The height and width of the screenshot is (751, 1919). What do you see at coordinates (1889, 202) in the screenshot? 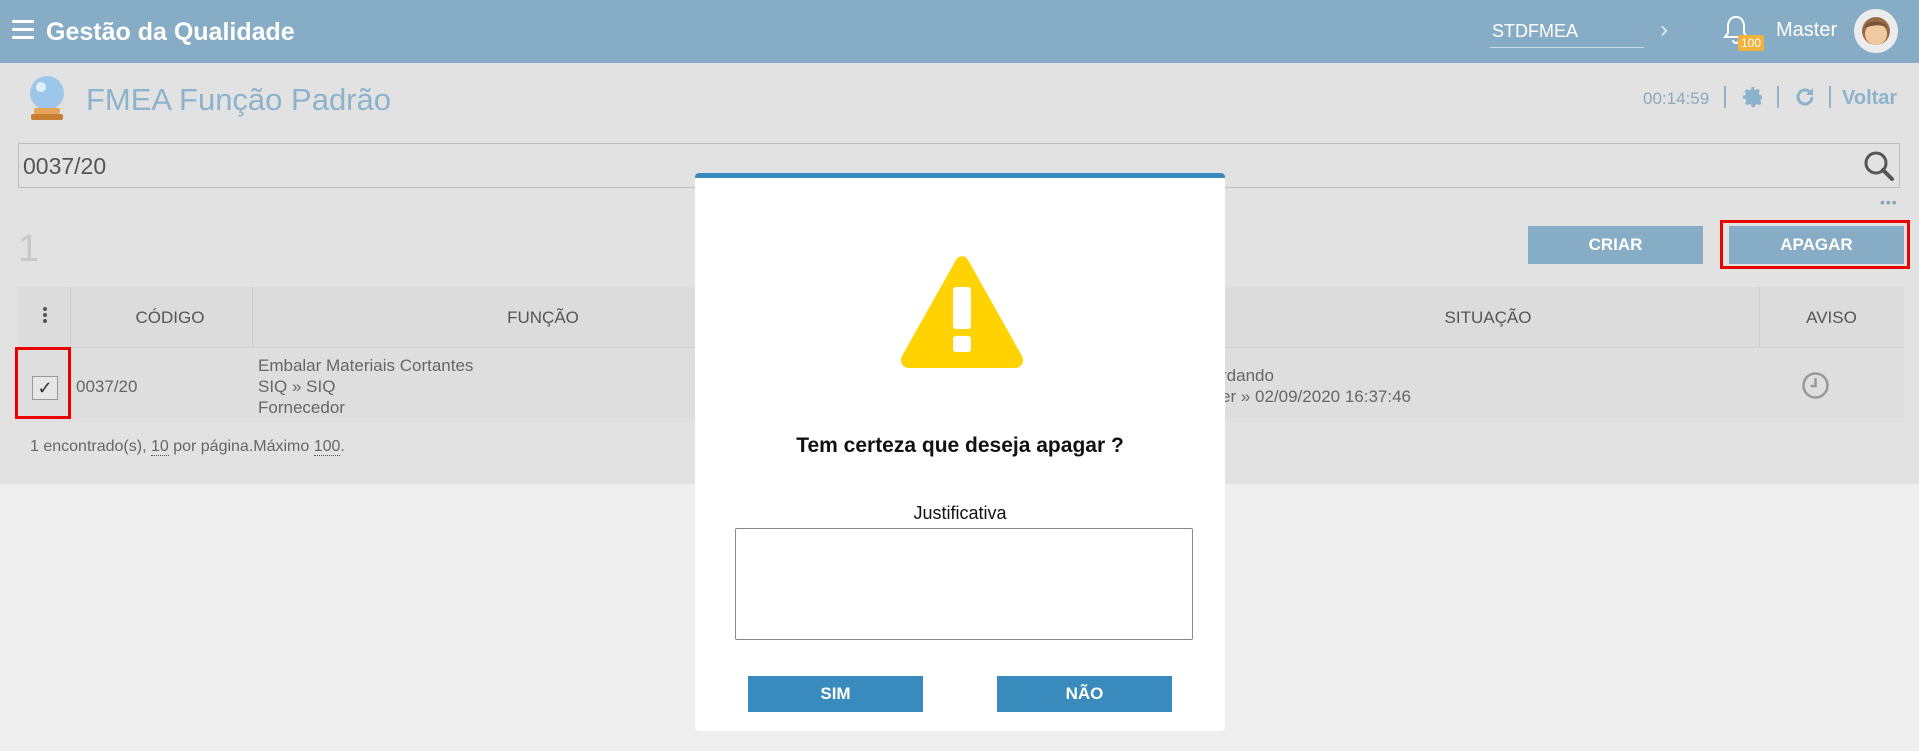
I see `more-options-icon: •••` at bounding box center [1889, 202].